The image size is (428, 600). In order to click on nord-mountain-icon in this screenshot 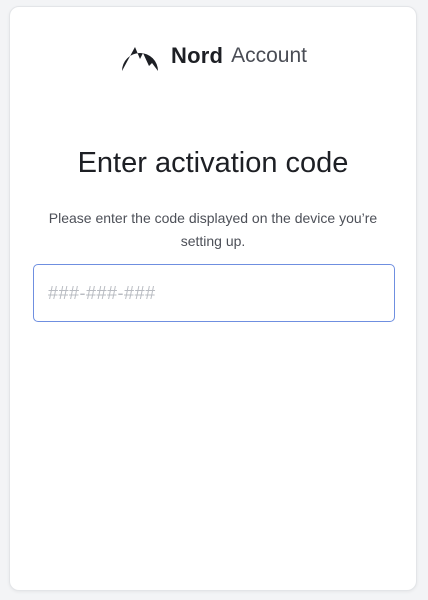, I will do `click(139, 59)`.